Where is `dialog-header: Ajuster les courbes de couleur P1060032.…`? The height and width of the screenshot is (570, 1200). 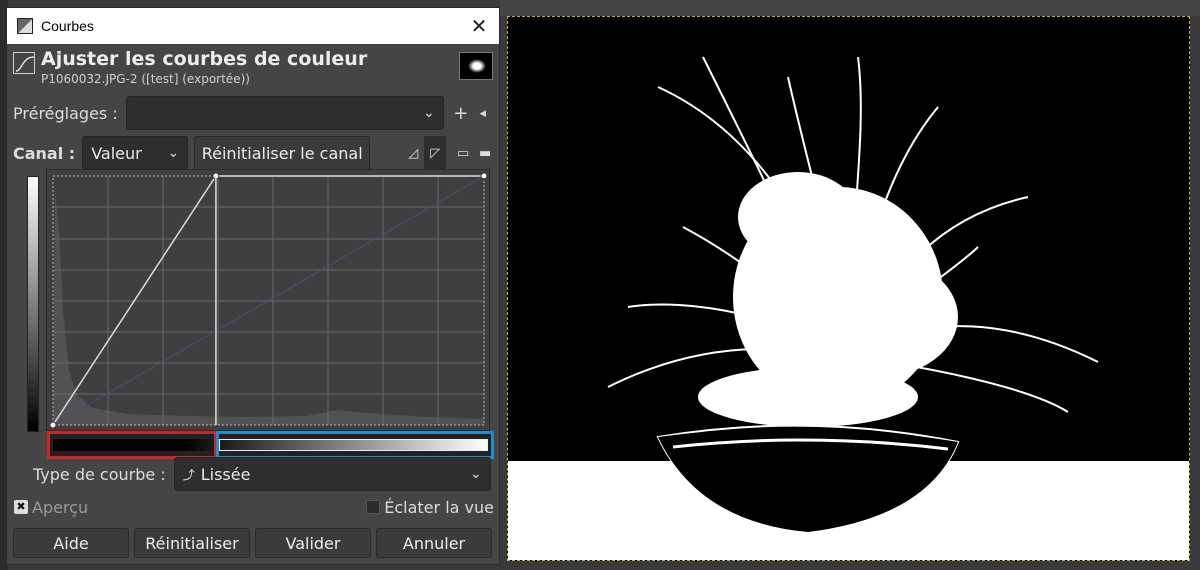
dialog-header: Ajuster les courbes de couleur P1060032.… is located at coordinates (253, 68).